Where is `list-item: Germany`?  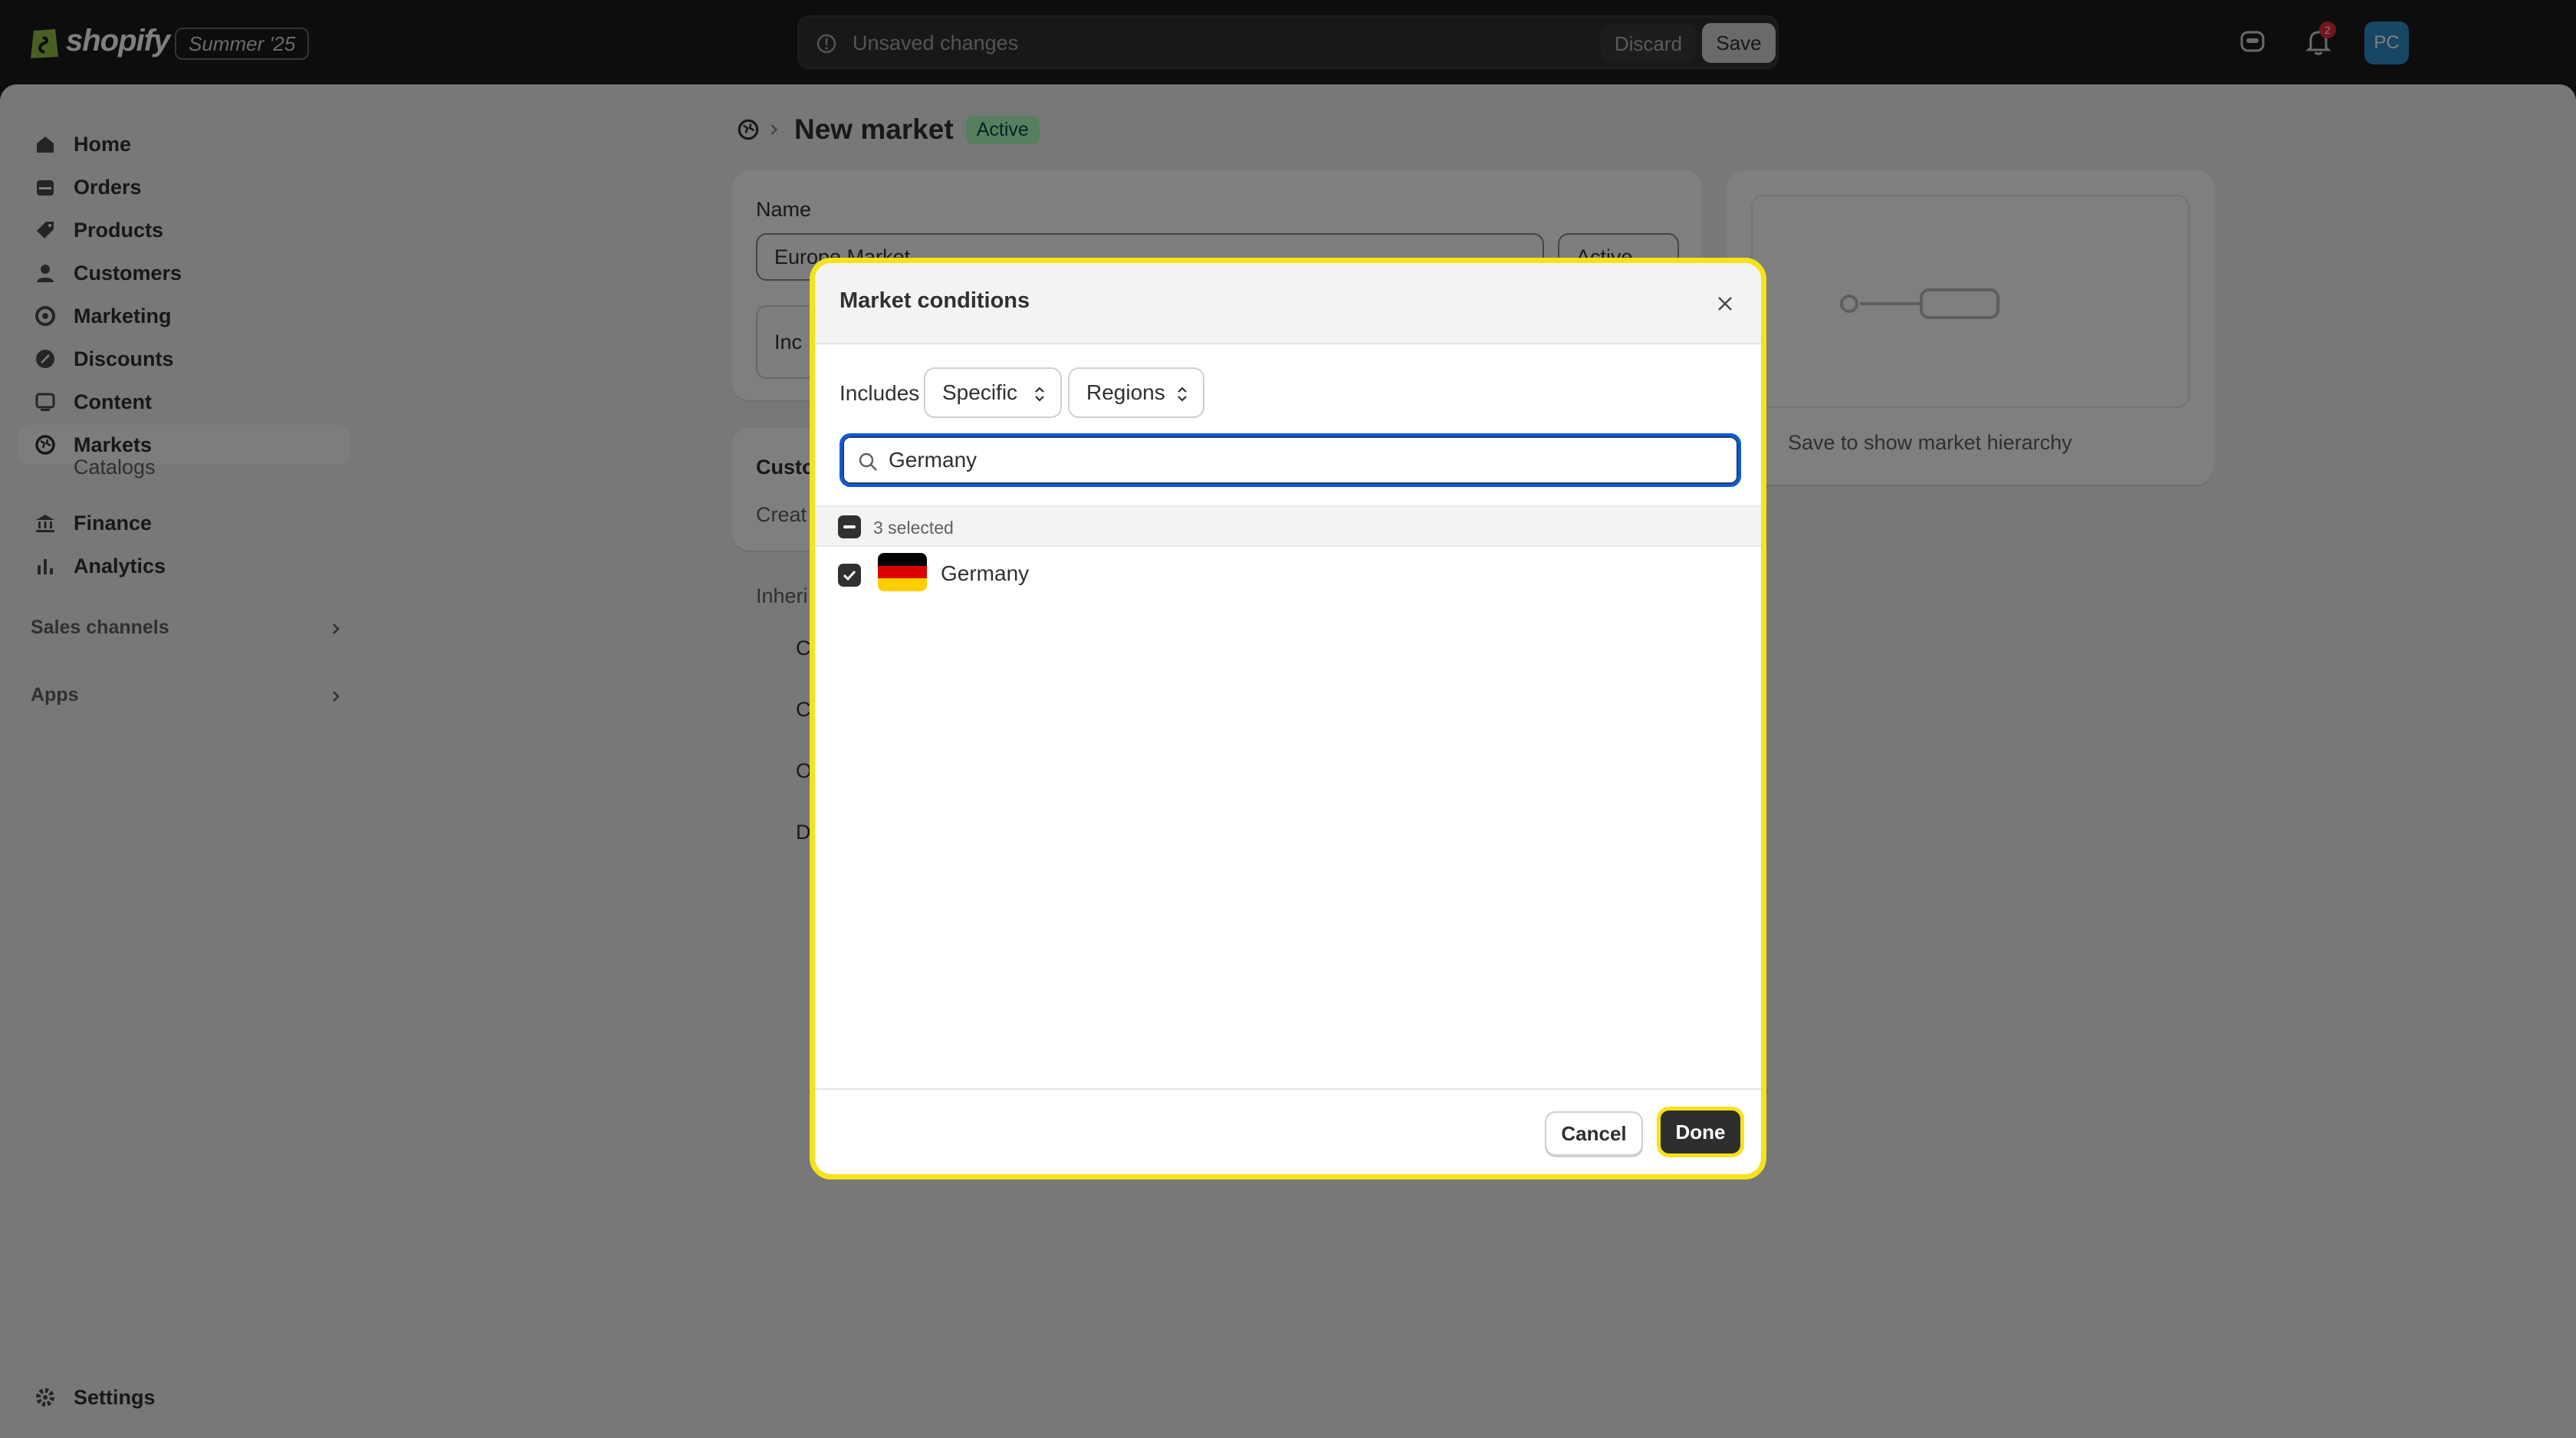 list-item: Germany is located at coordinates (1288, 574).